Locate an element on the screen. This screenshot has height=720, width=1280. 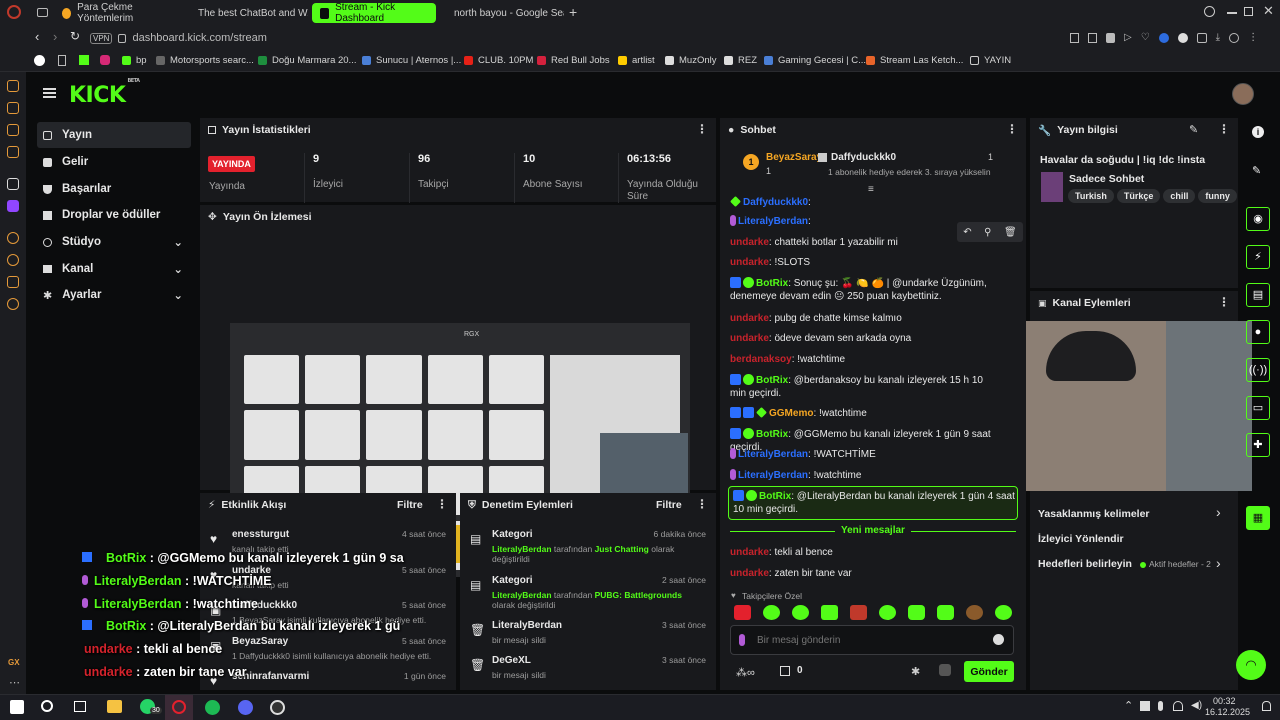
tray-mic-icon is located at coordinates (1160, 706).